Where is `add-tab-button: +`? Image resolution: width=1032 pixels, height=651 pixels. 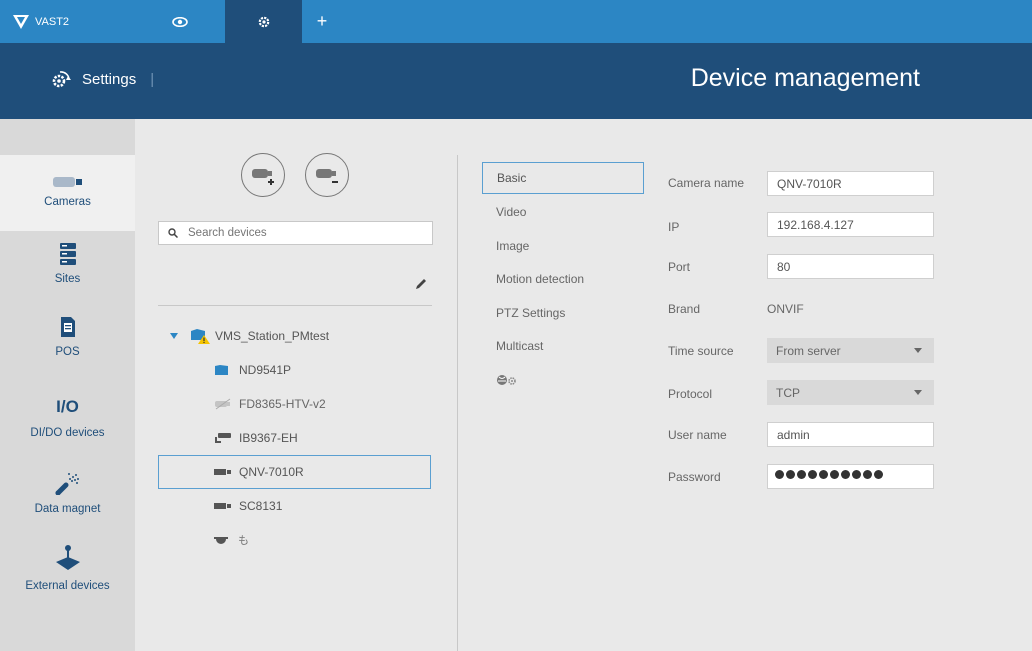
add-tab-button: + is located at coordinates (322, 21).